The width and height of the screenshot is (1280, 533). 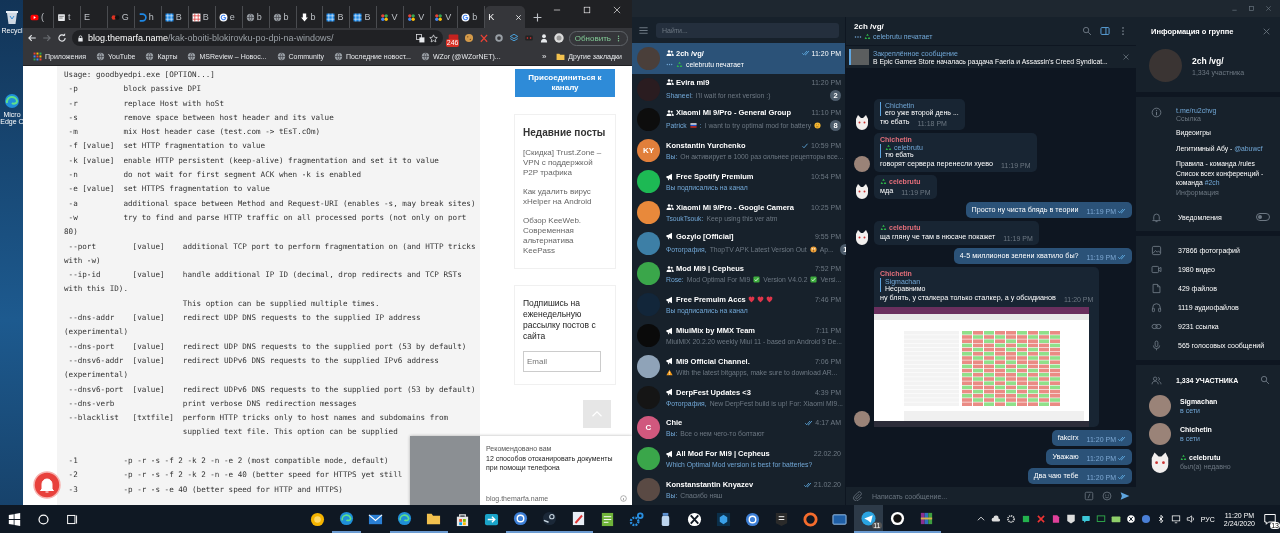 What do you see at coordinates (980, 519) in the screenshot?
I see `chevron-up-icon` at bounding box center [980, 519].